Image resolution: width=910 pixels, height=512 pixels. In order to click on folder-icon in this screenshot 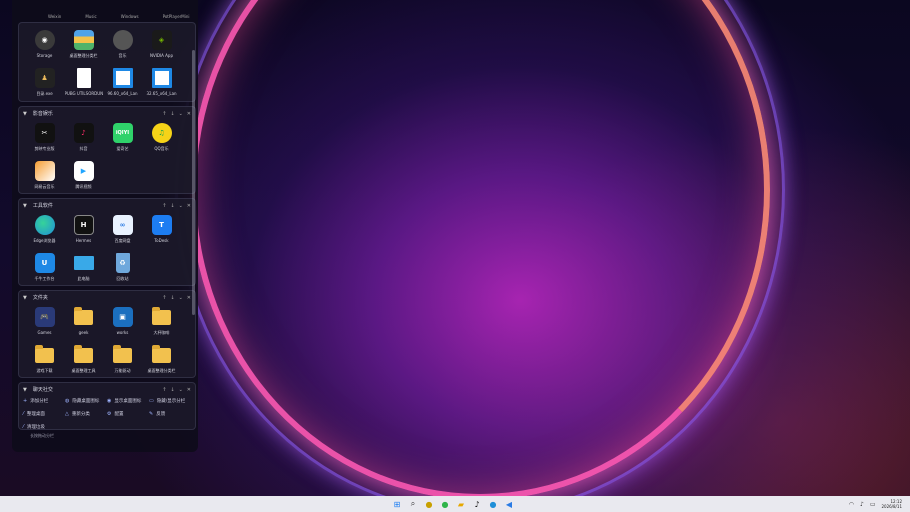, I will do `click(161, 354)`.